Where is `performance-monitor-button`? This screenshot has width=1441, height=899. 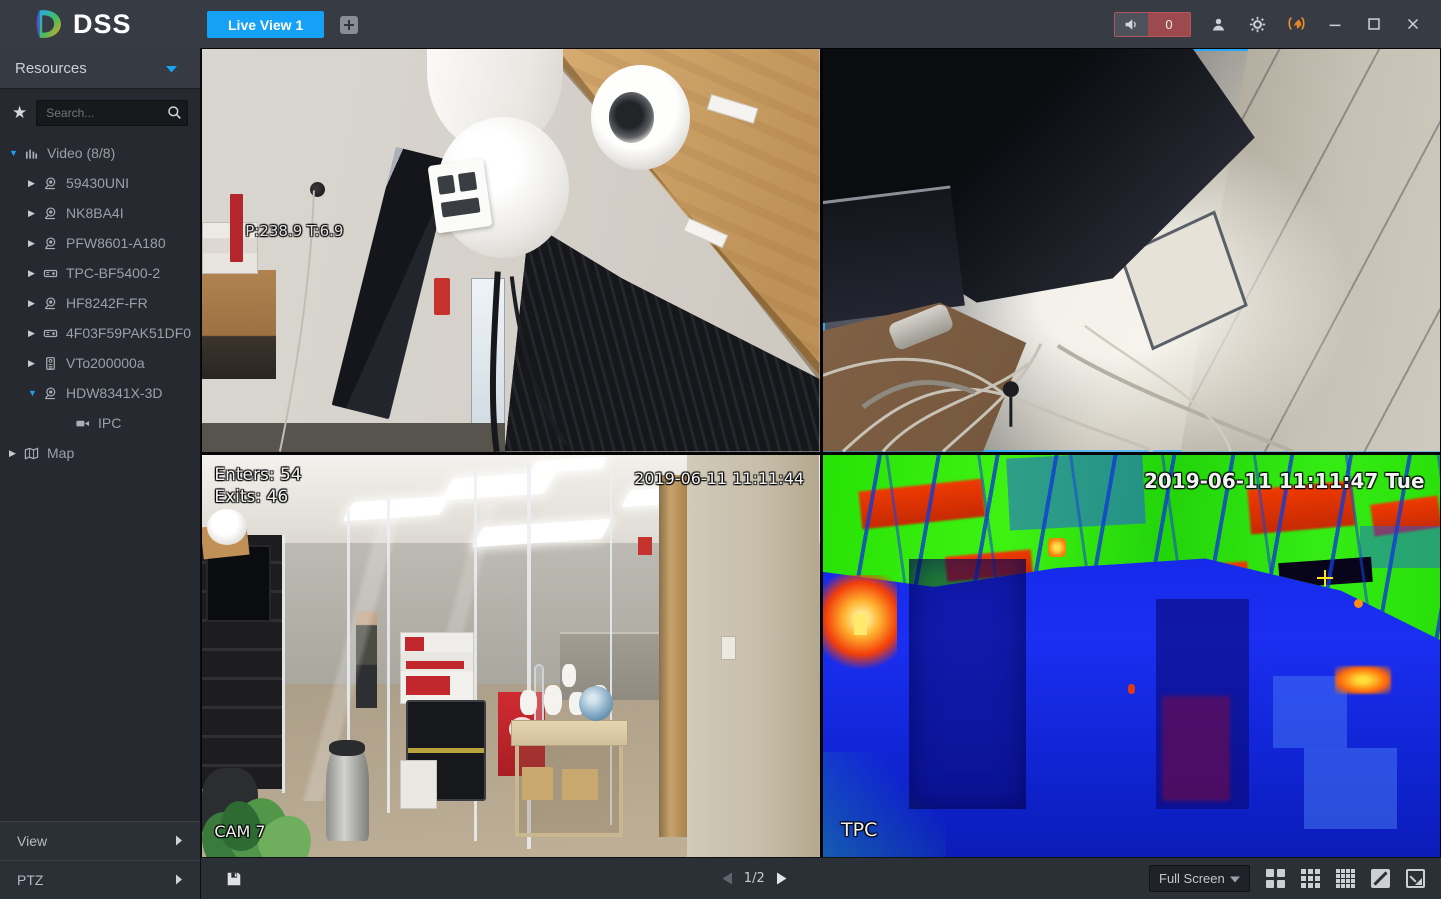 performance-monitor-button is located at coordinates (1296, 24).